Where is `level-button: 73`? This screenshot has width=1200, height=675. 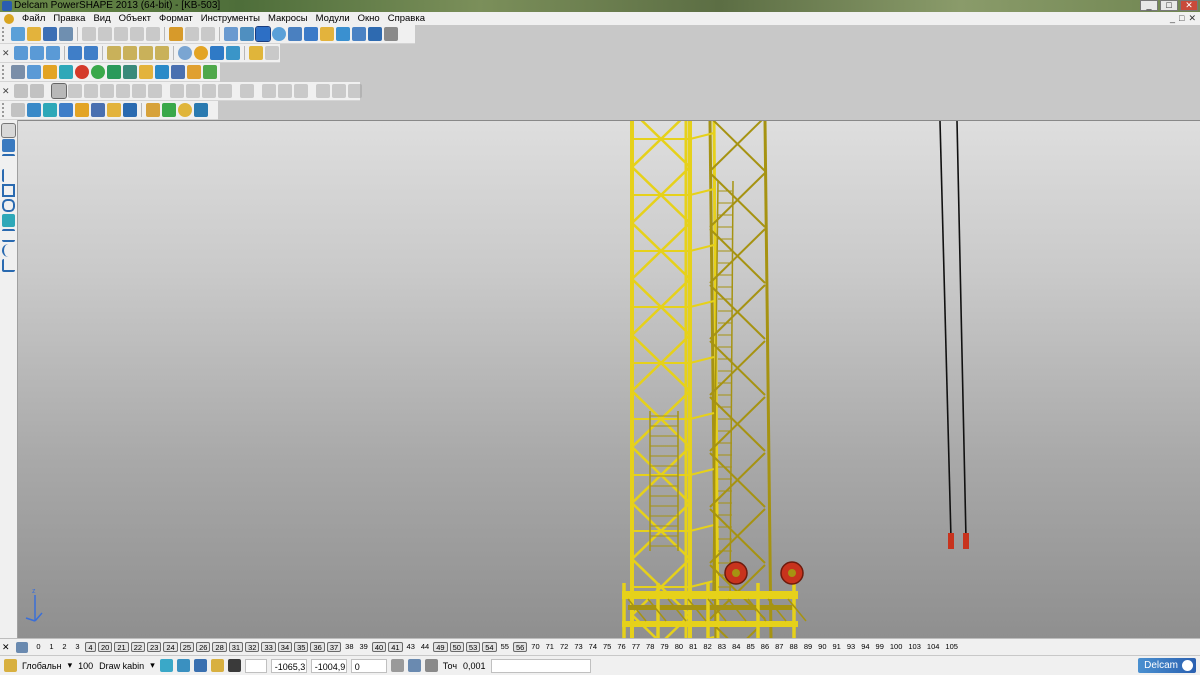
level-button: 73 is located at coordinates (578, 647).